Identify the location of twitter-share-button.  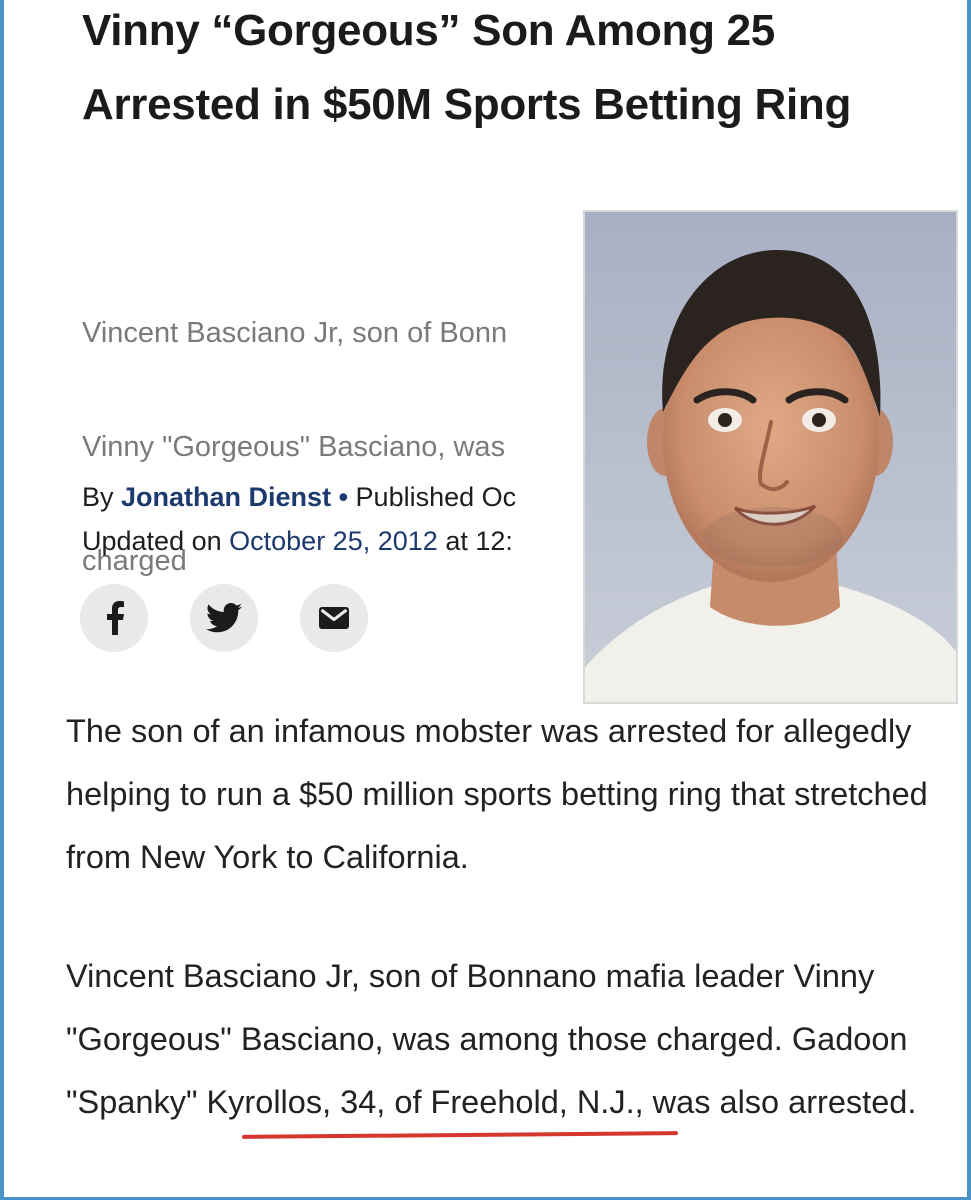
(224, 618).